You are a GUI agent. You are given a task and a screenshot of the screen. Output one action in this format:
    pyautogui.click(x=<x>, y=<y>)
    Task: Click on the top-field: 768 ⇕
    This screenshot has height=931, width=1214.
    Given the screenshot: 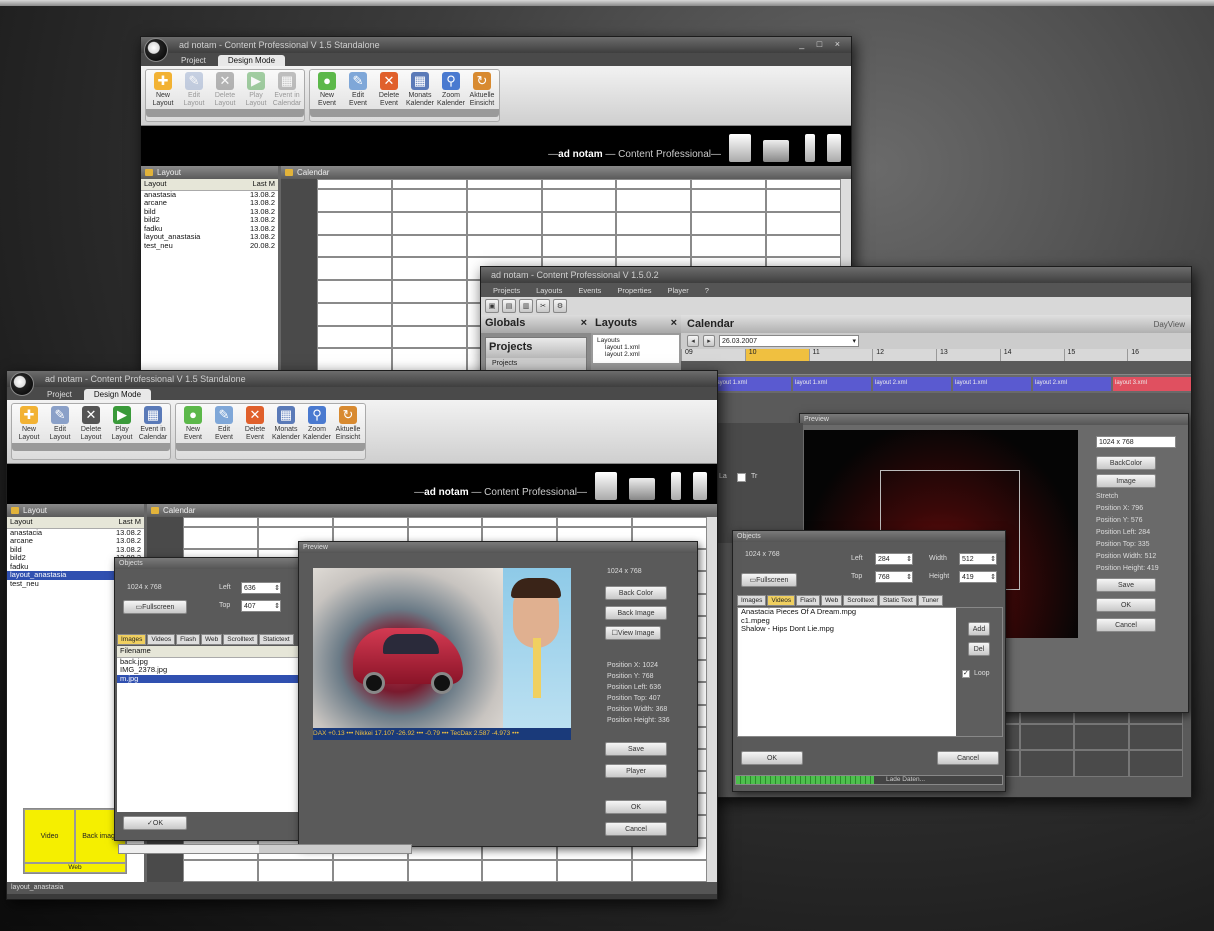 What is the action you would take?
    pyautogui.click(x=894, y=577)
    